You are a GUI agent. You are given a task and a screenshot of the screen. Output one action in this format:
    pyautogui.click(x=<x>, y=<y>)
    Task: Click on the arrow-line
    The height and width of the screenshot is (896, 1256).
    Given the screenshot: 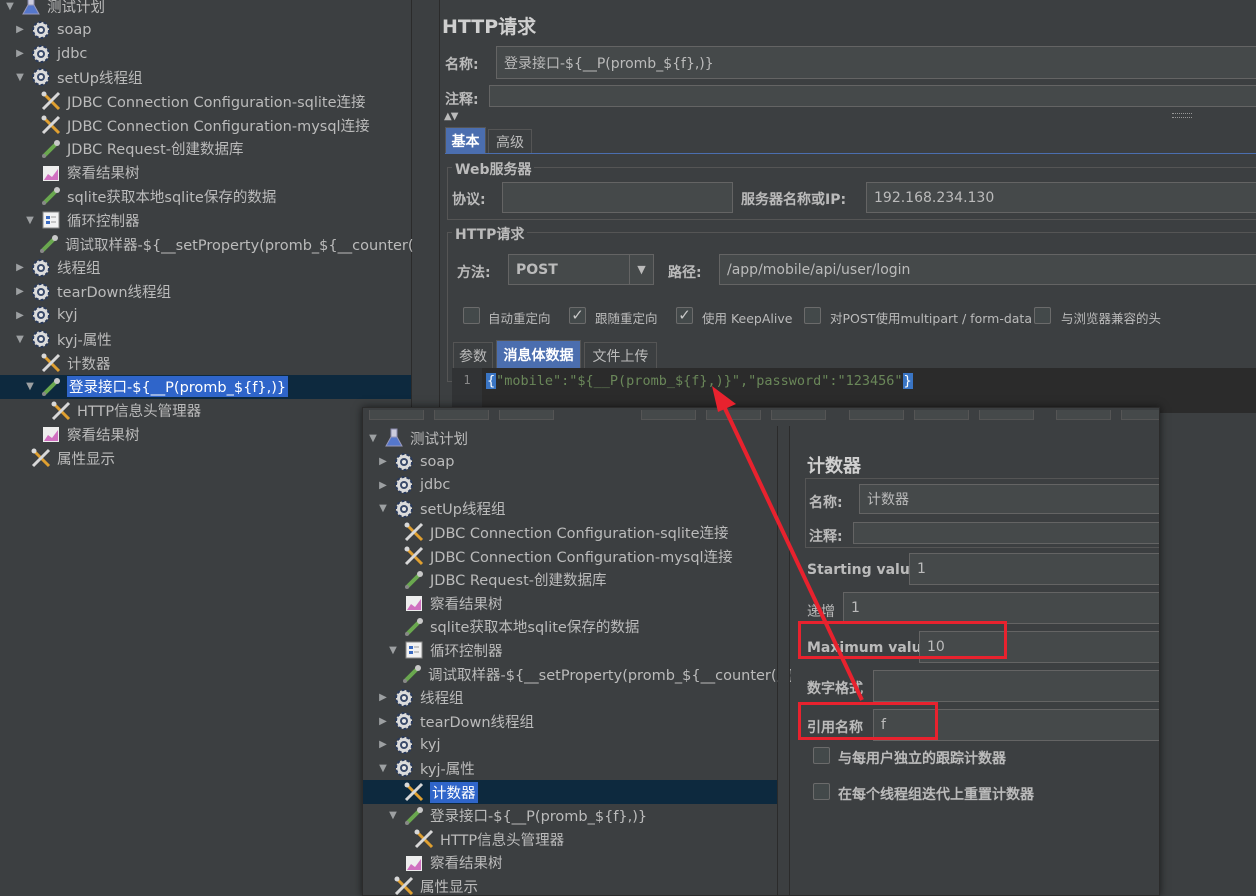 What is the action you would take?
    pyautogui.click(x=791, y=550)
    